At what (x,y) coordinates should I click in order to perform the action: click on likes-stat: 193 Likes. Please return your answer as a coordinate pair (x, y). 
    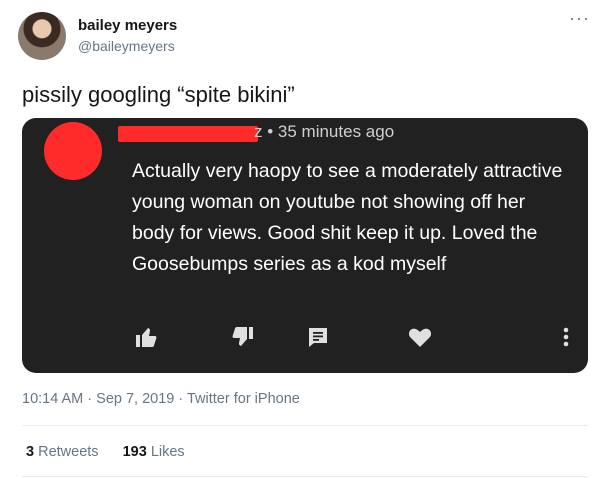
    Looking at the image, I should click on (154, 452).